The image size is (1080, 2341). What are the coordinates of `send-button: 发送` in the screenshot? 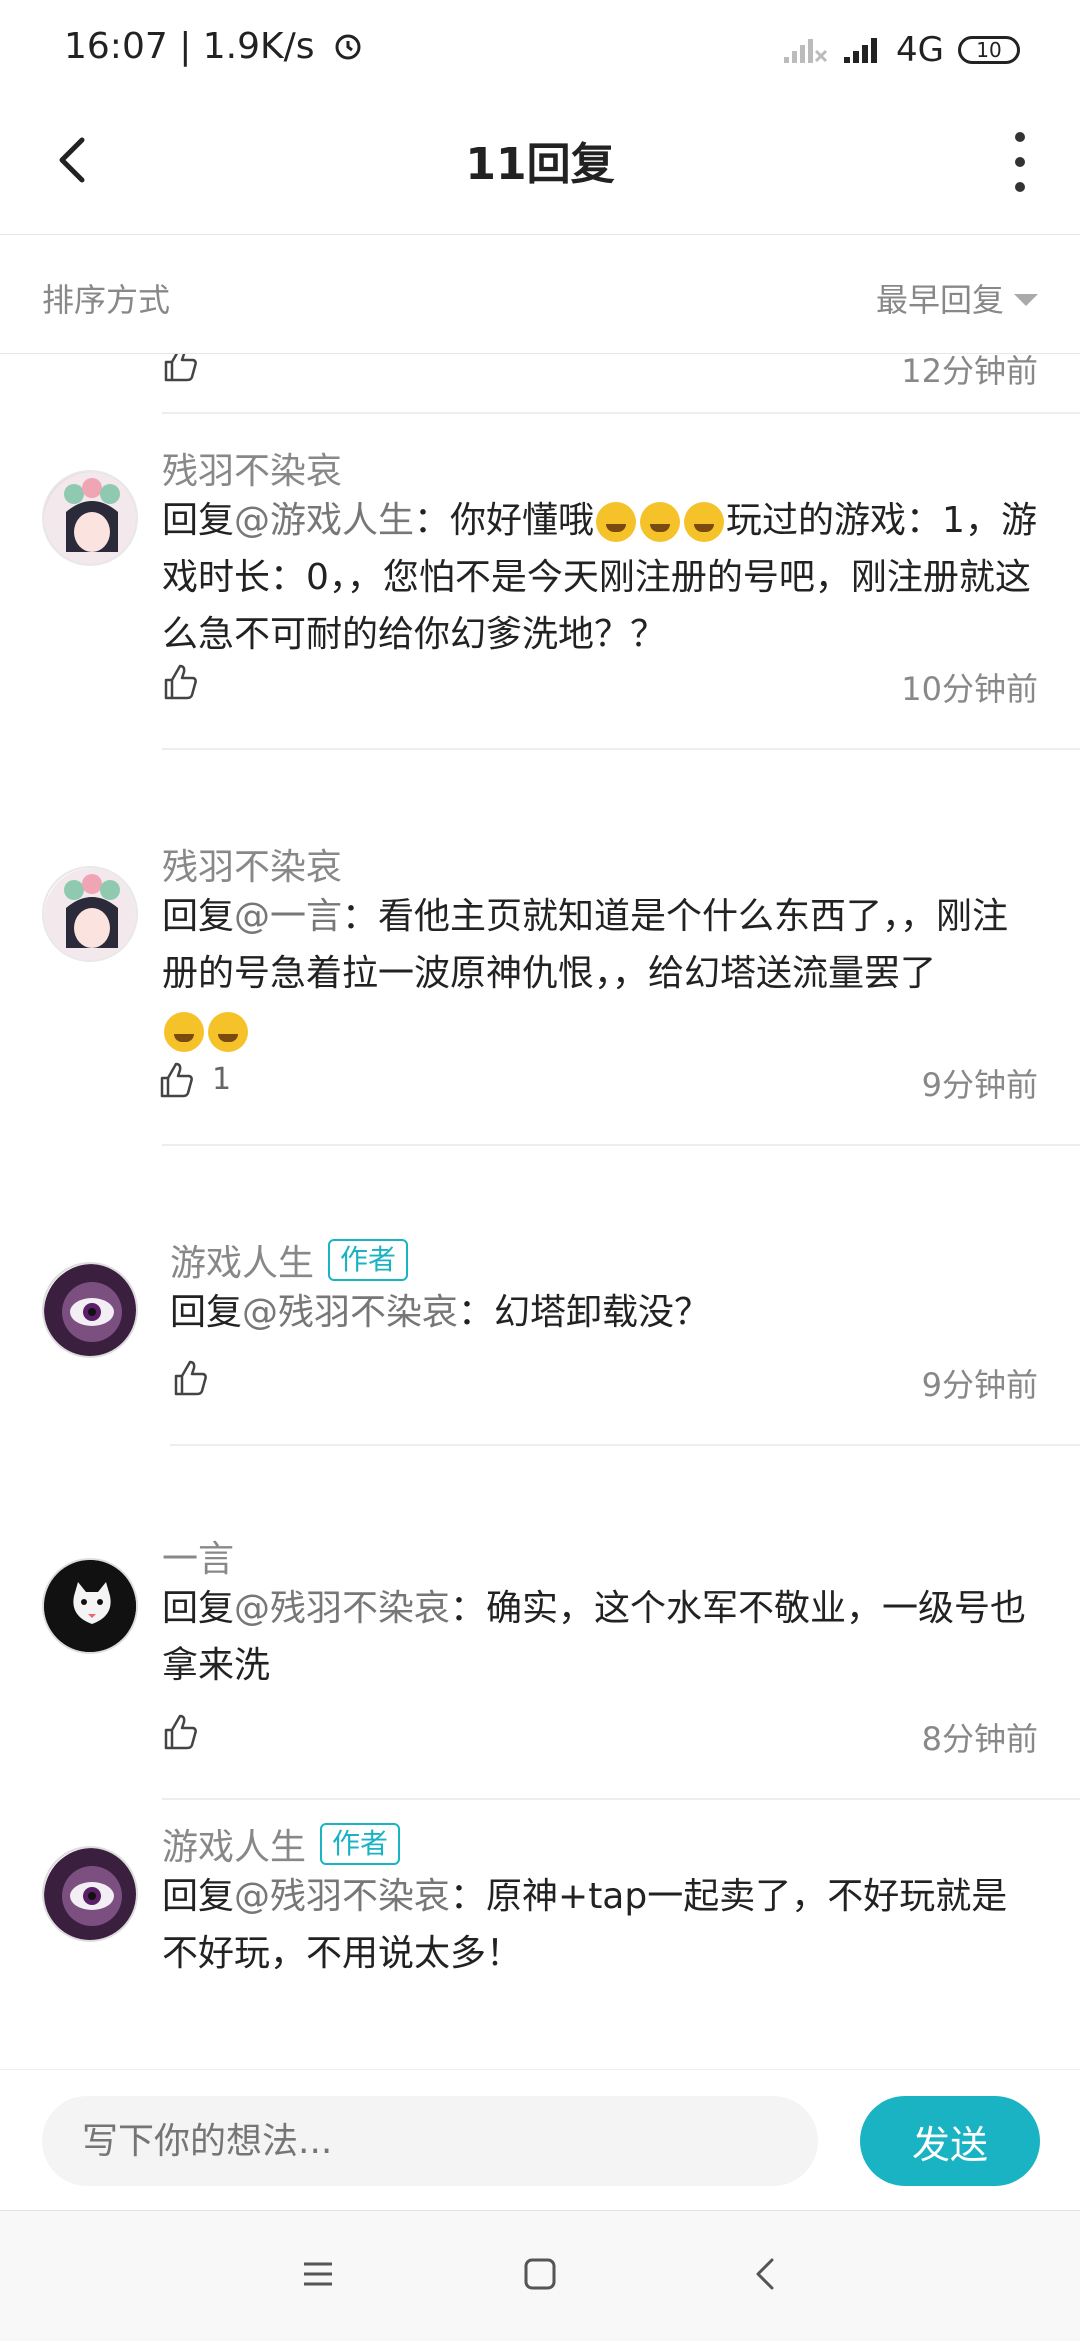 It's located at (950, 2141).